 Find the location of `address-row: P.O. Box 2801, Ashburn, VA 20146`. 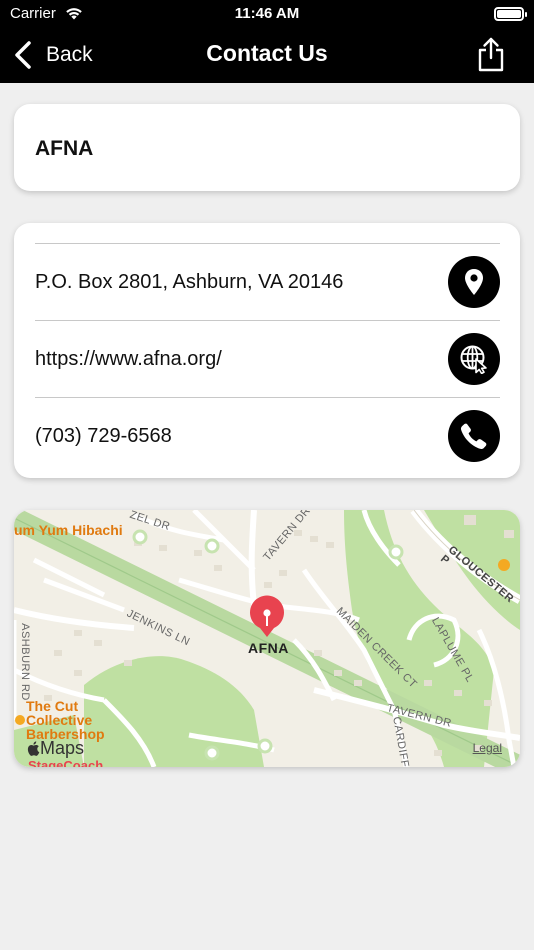

address-row: P.O. Box 2801, Ashburn, VA 20146 is located at coordinates (267, 281).